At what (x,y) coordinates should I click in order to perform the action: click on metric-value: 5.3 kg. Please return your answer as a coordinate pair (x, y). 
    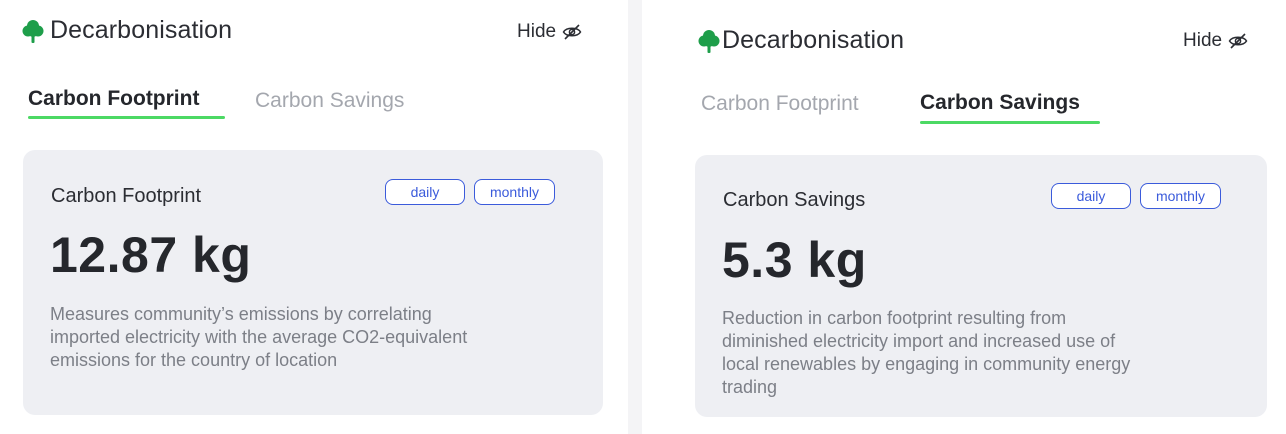
    Looking at the image, I should click on (794, 260).